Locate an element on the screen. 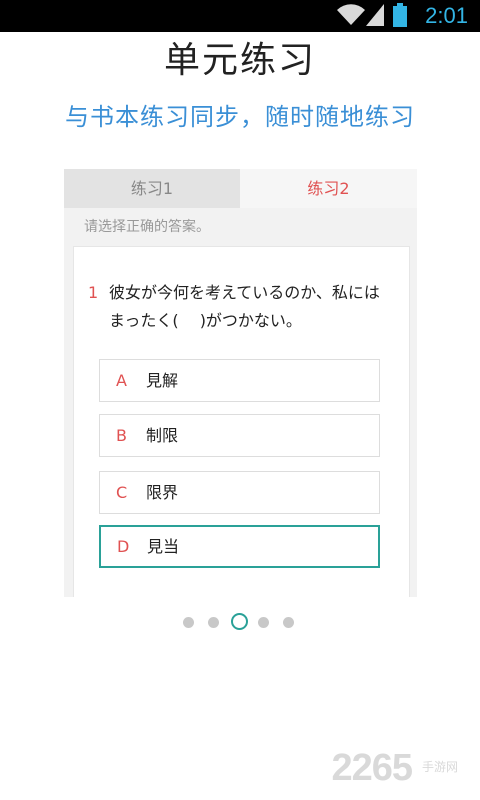 The width and height of the screenshot is (480, 800). status-bar: 2:01 is located at coordinates (240, 16).